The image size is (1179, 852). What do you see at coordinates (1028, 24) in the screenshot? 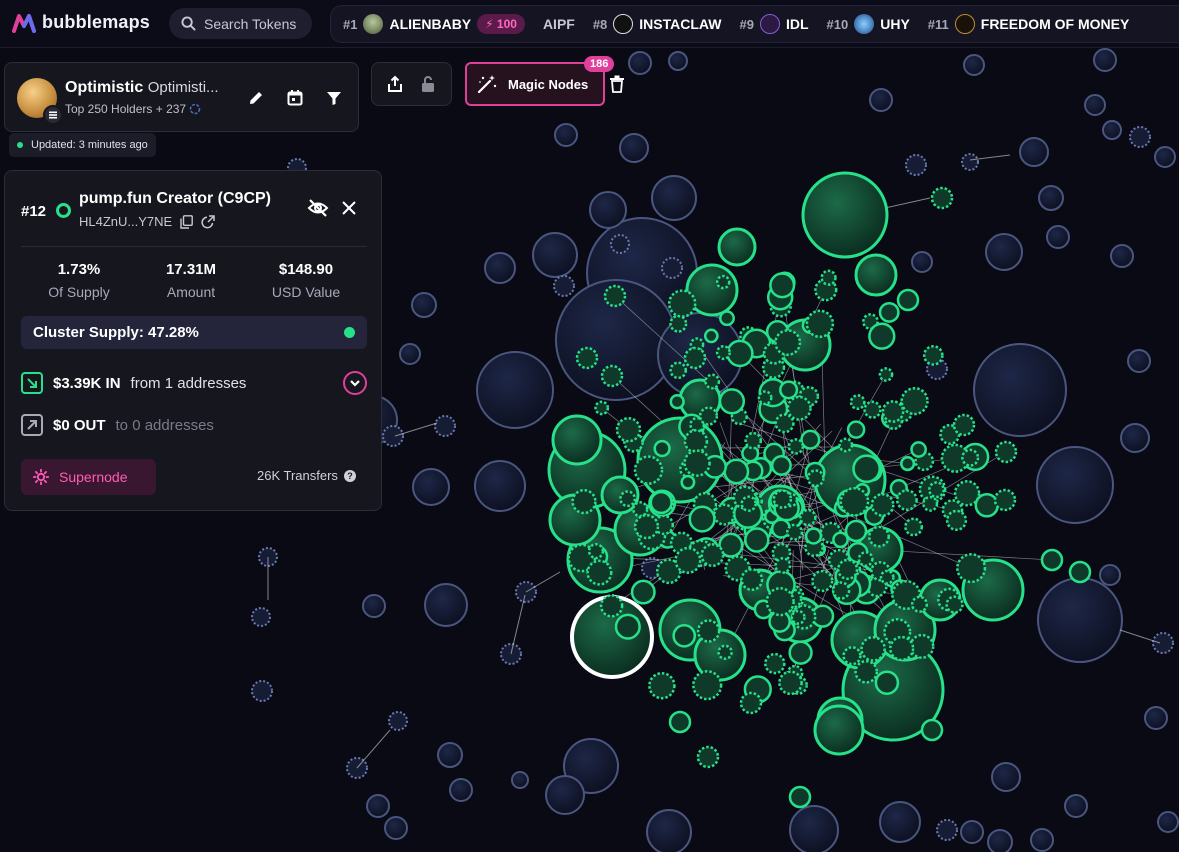
I see `ticker-item-freedom-of-money: #11 FREEDOM OF MONEY` at bounding box center [1028, 24].